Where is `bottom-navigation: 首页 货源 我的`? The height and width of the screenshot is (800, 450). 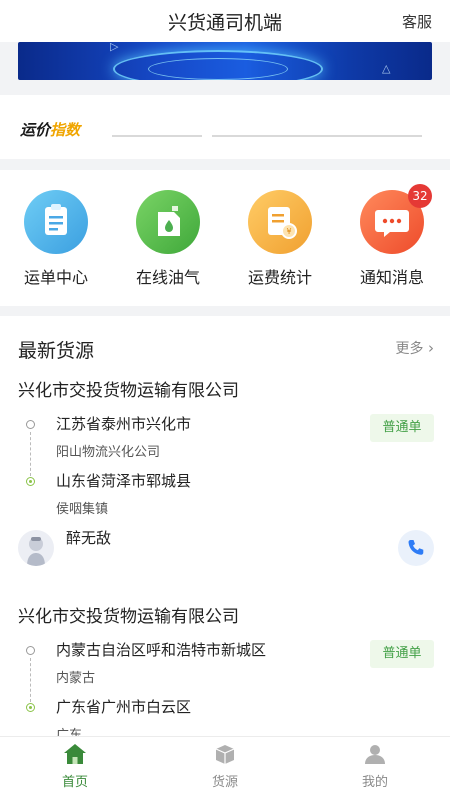 bottom-navigation: 首页 货源 我的 is located at coordinates (225, 768).